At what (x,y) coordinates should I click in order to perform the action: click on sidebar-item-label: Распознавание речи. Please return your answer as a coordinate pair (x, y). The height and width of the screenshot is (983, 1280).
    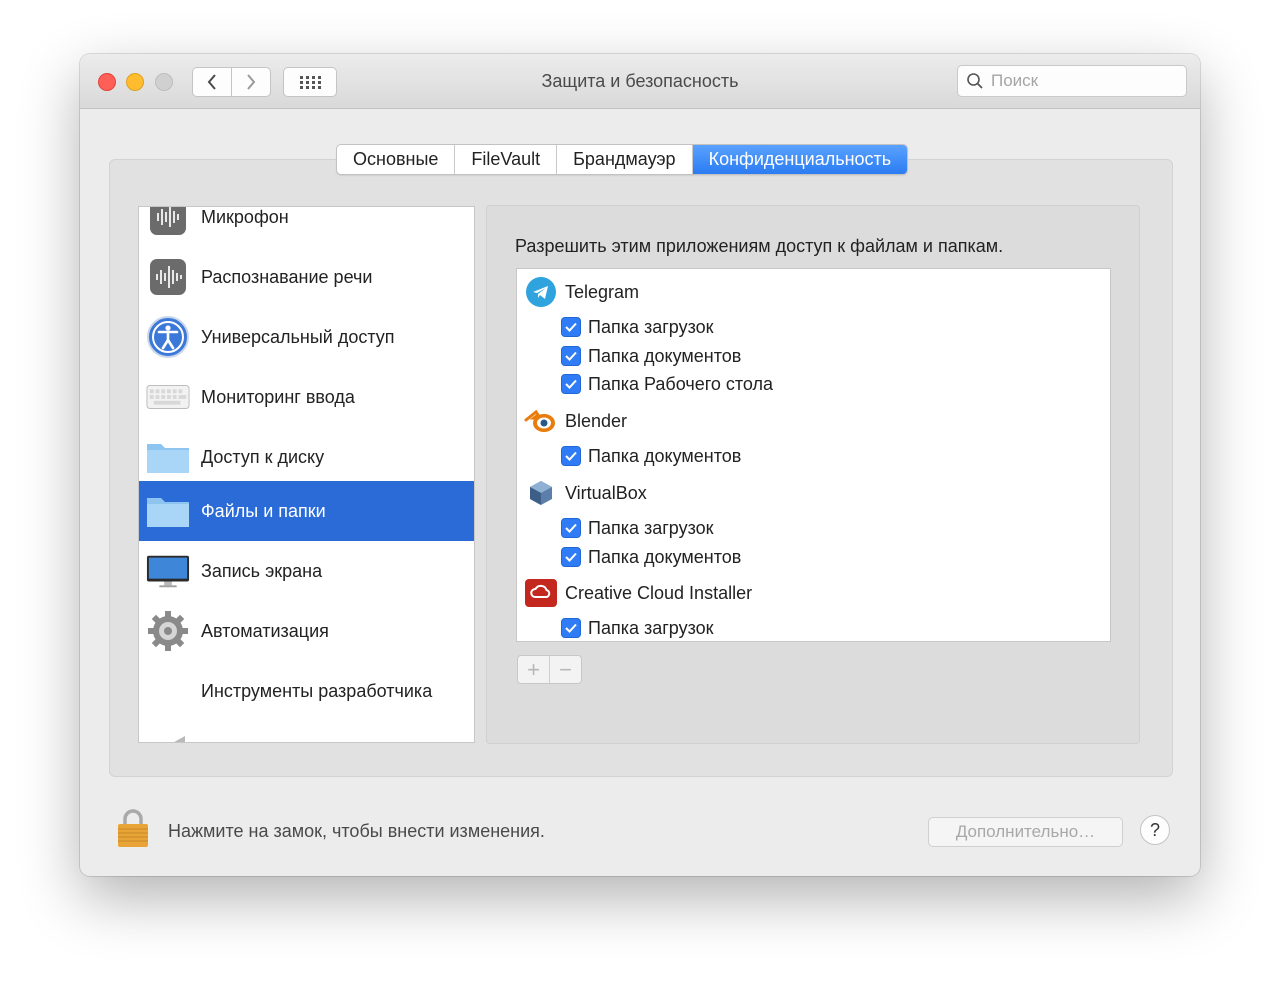
    Looking at the image, I should click on (287, 276).